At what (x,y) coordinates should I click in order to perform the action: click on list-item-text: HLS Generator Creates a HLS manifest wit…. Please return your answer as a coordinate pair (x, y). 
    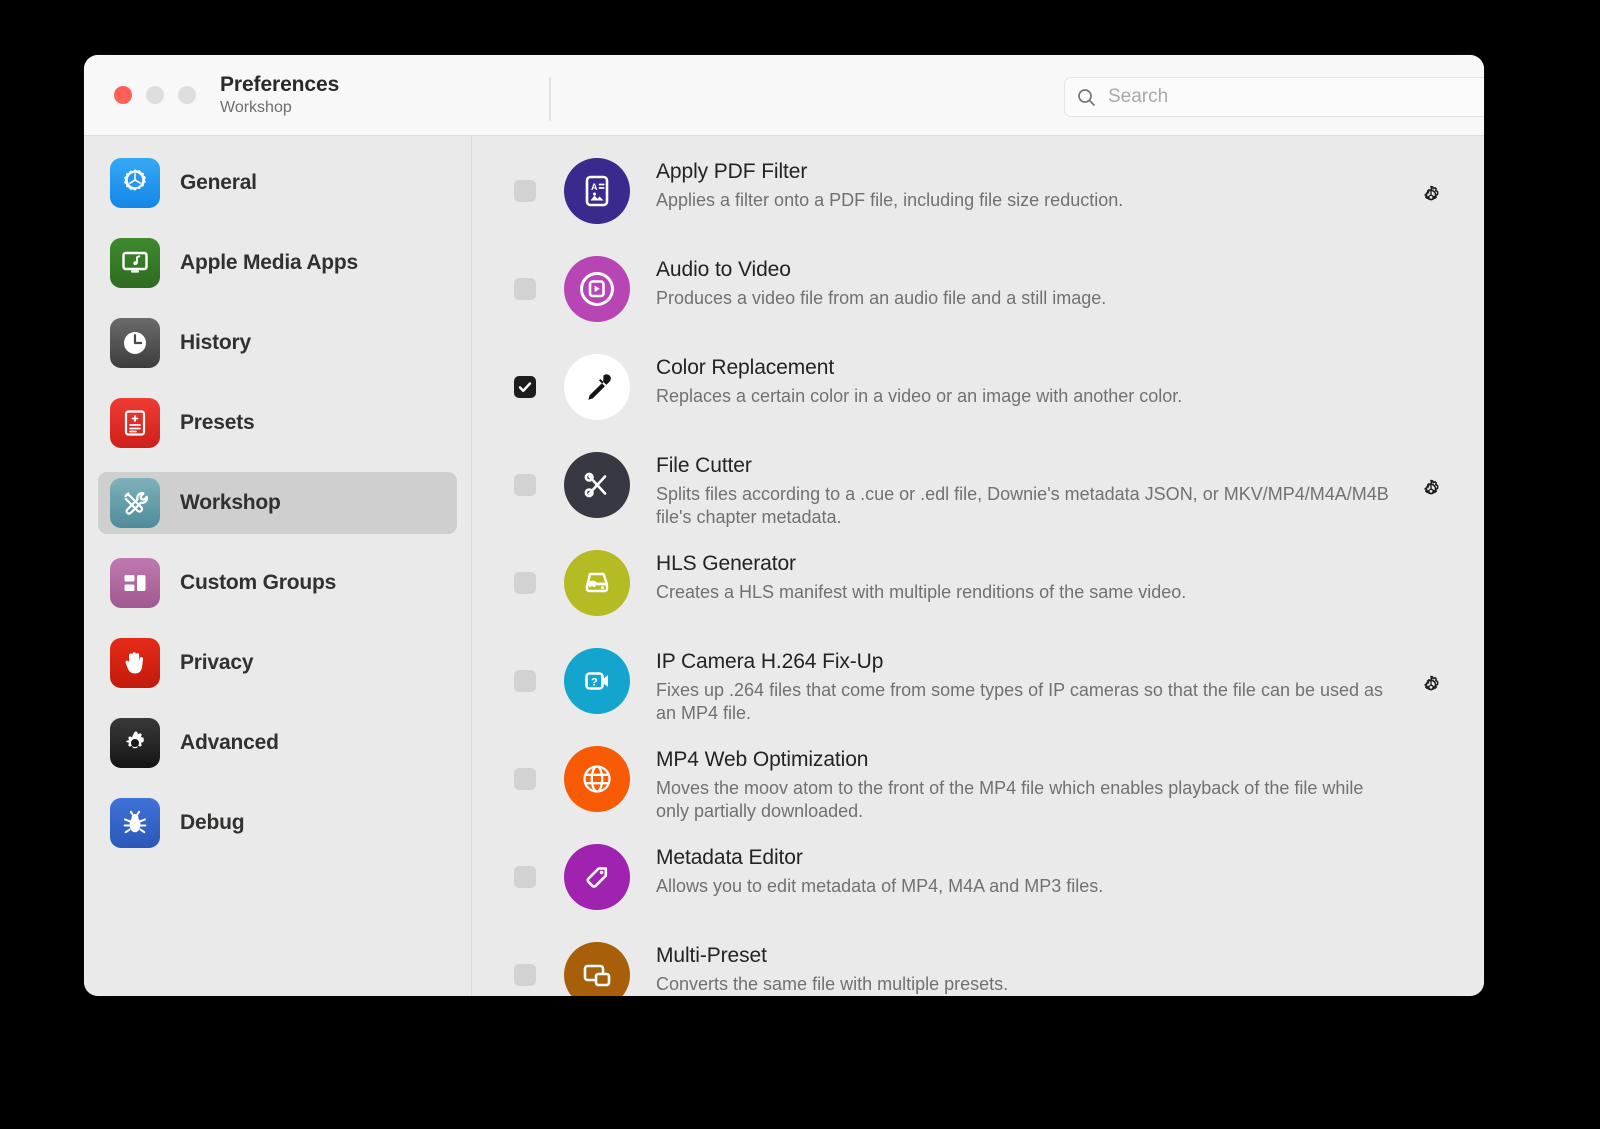
    Looking at the image, I should click on (1029, 575).